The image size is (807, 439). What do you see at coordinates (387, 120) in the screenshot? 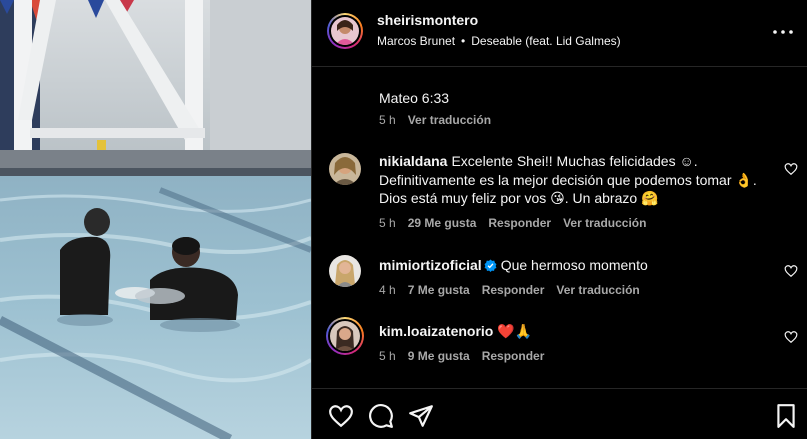
I see `caption-time: 5 h` at bounding box center [387, 120].